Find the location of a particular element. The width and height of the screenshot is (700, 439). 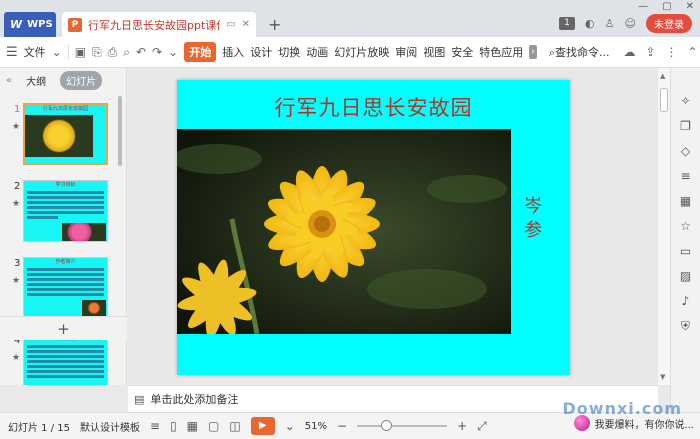

settings-sliders-icon: ≡ is located at coordinates (686, 176).